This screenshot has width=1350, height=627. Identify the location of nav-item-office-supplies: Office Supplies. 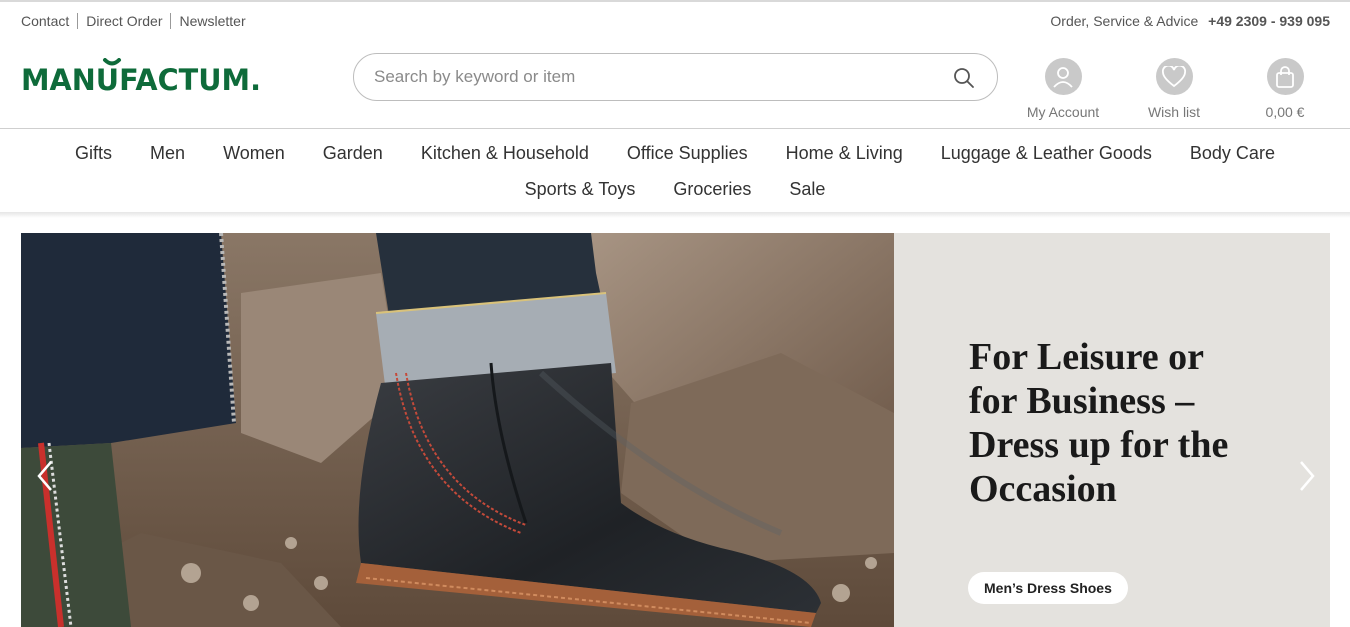
(687, 153).